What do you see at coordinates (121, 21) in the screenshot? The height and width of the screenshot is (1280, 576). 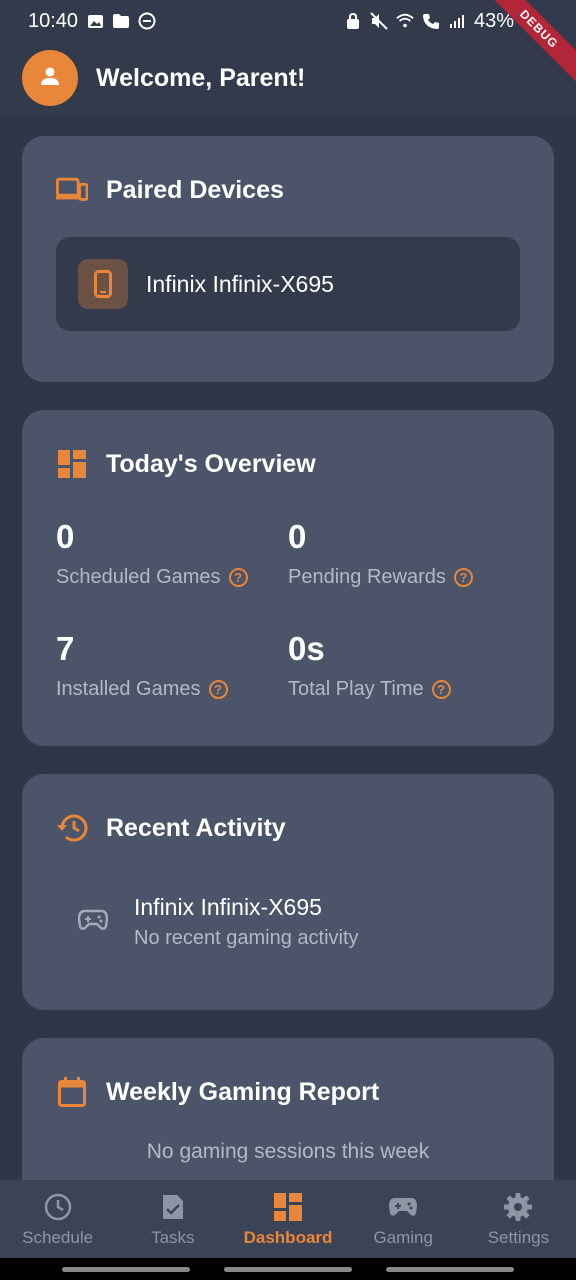 I see `folder-notification-icon` at bounding box center [121, 21].